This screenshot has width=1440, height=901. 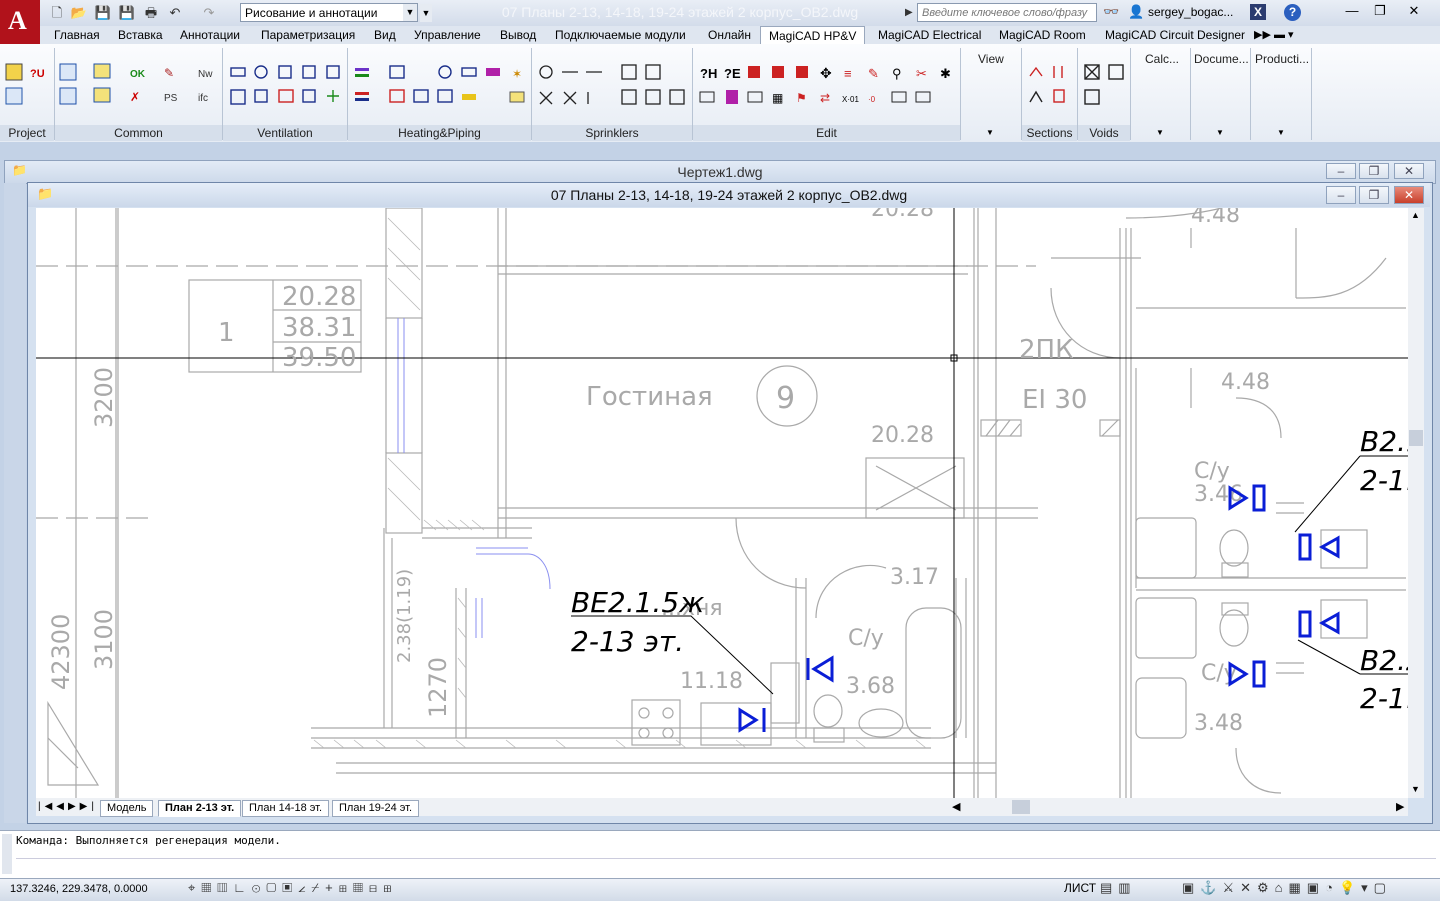 What do you see at coordinates (77, 35) in the screenshot?
I see `tab-home: Главная` at bounding box center [77, 35].